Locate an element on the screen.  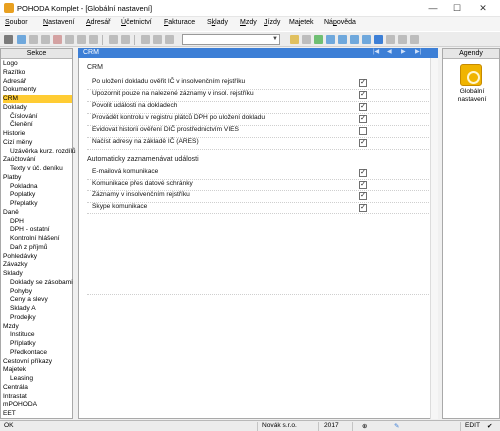
menu-item-5: Sklady is located at coordinates (217, 22).